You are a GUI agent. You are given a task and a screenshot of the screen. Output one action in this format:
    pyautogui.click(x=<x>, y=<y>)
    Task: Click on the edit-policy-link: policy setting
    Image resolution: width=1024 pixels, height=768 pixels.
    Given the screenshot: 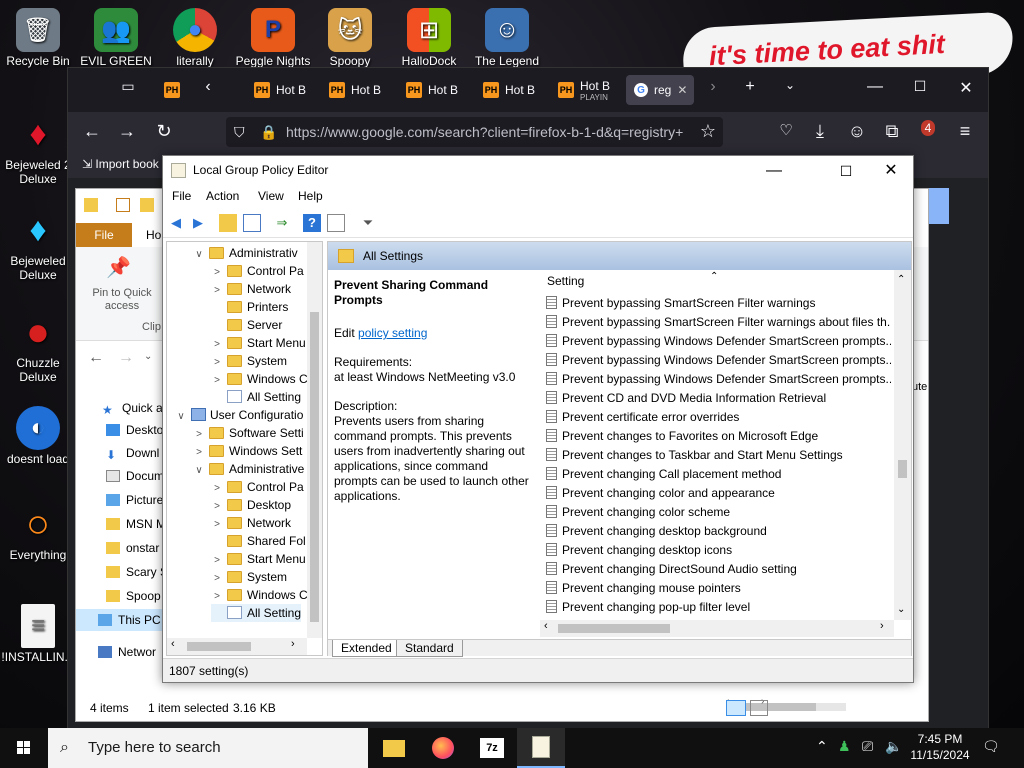 What is the action you would take?
    pyautogui.click(x=392, y=333)
    